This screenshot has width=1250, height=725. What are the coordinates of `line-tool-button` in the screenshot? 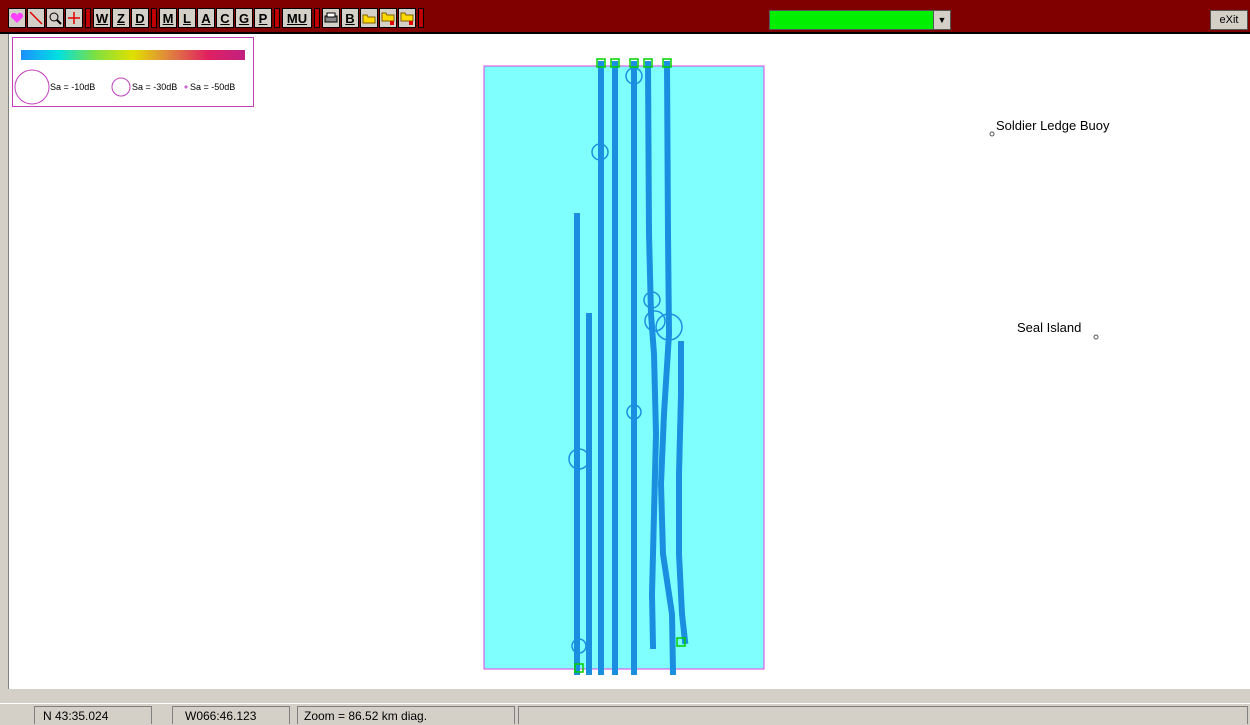 It's located at (36, 18).